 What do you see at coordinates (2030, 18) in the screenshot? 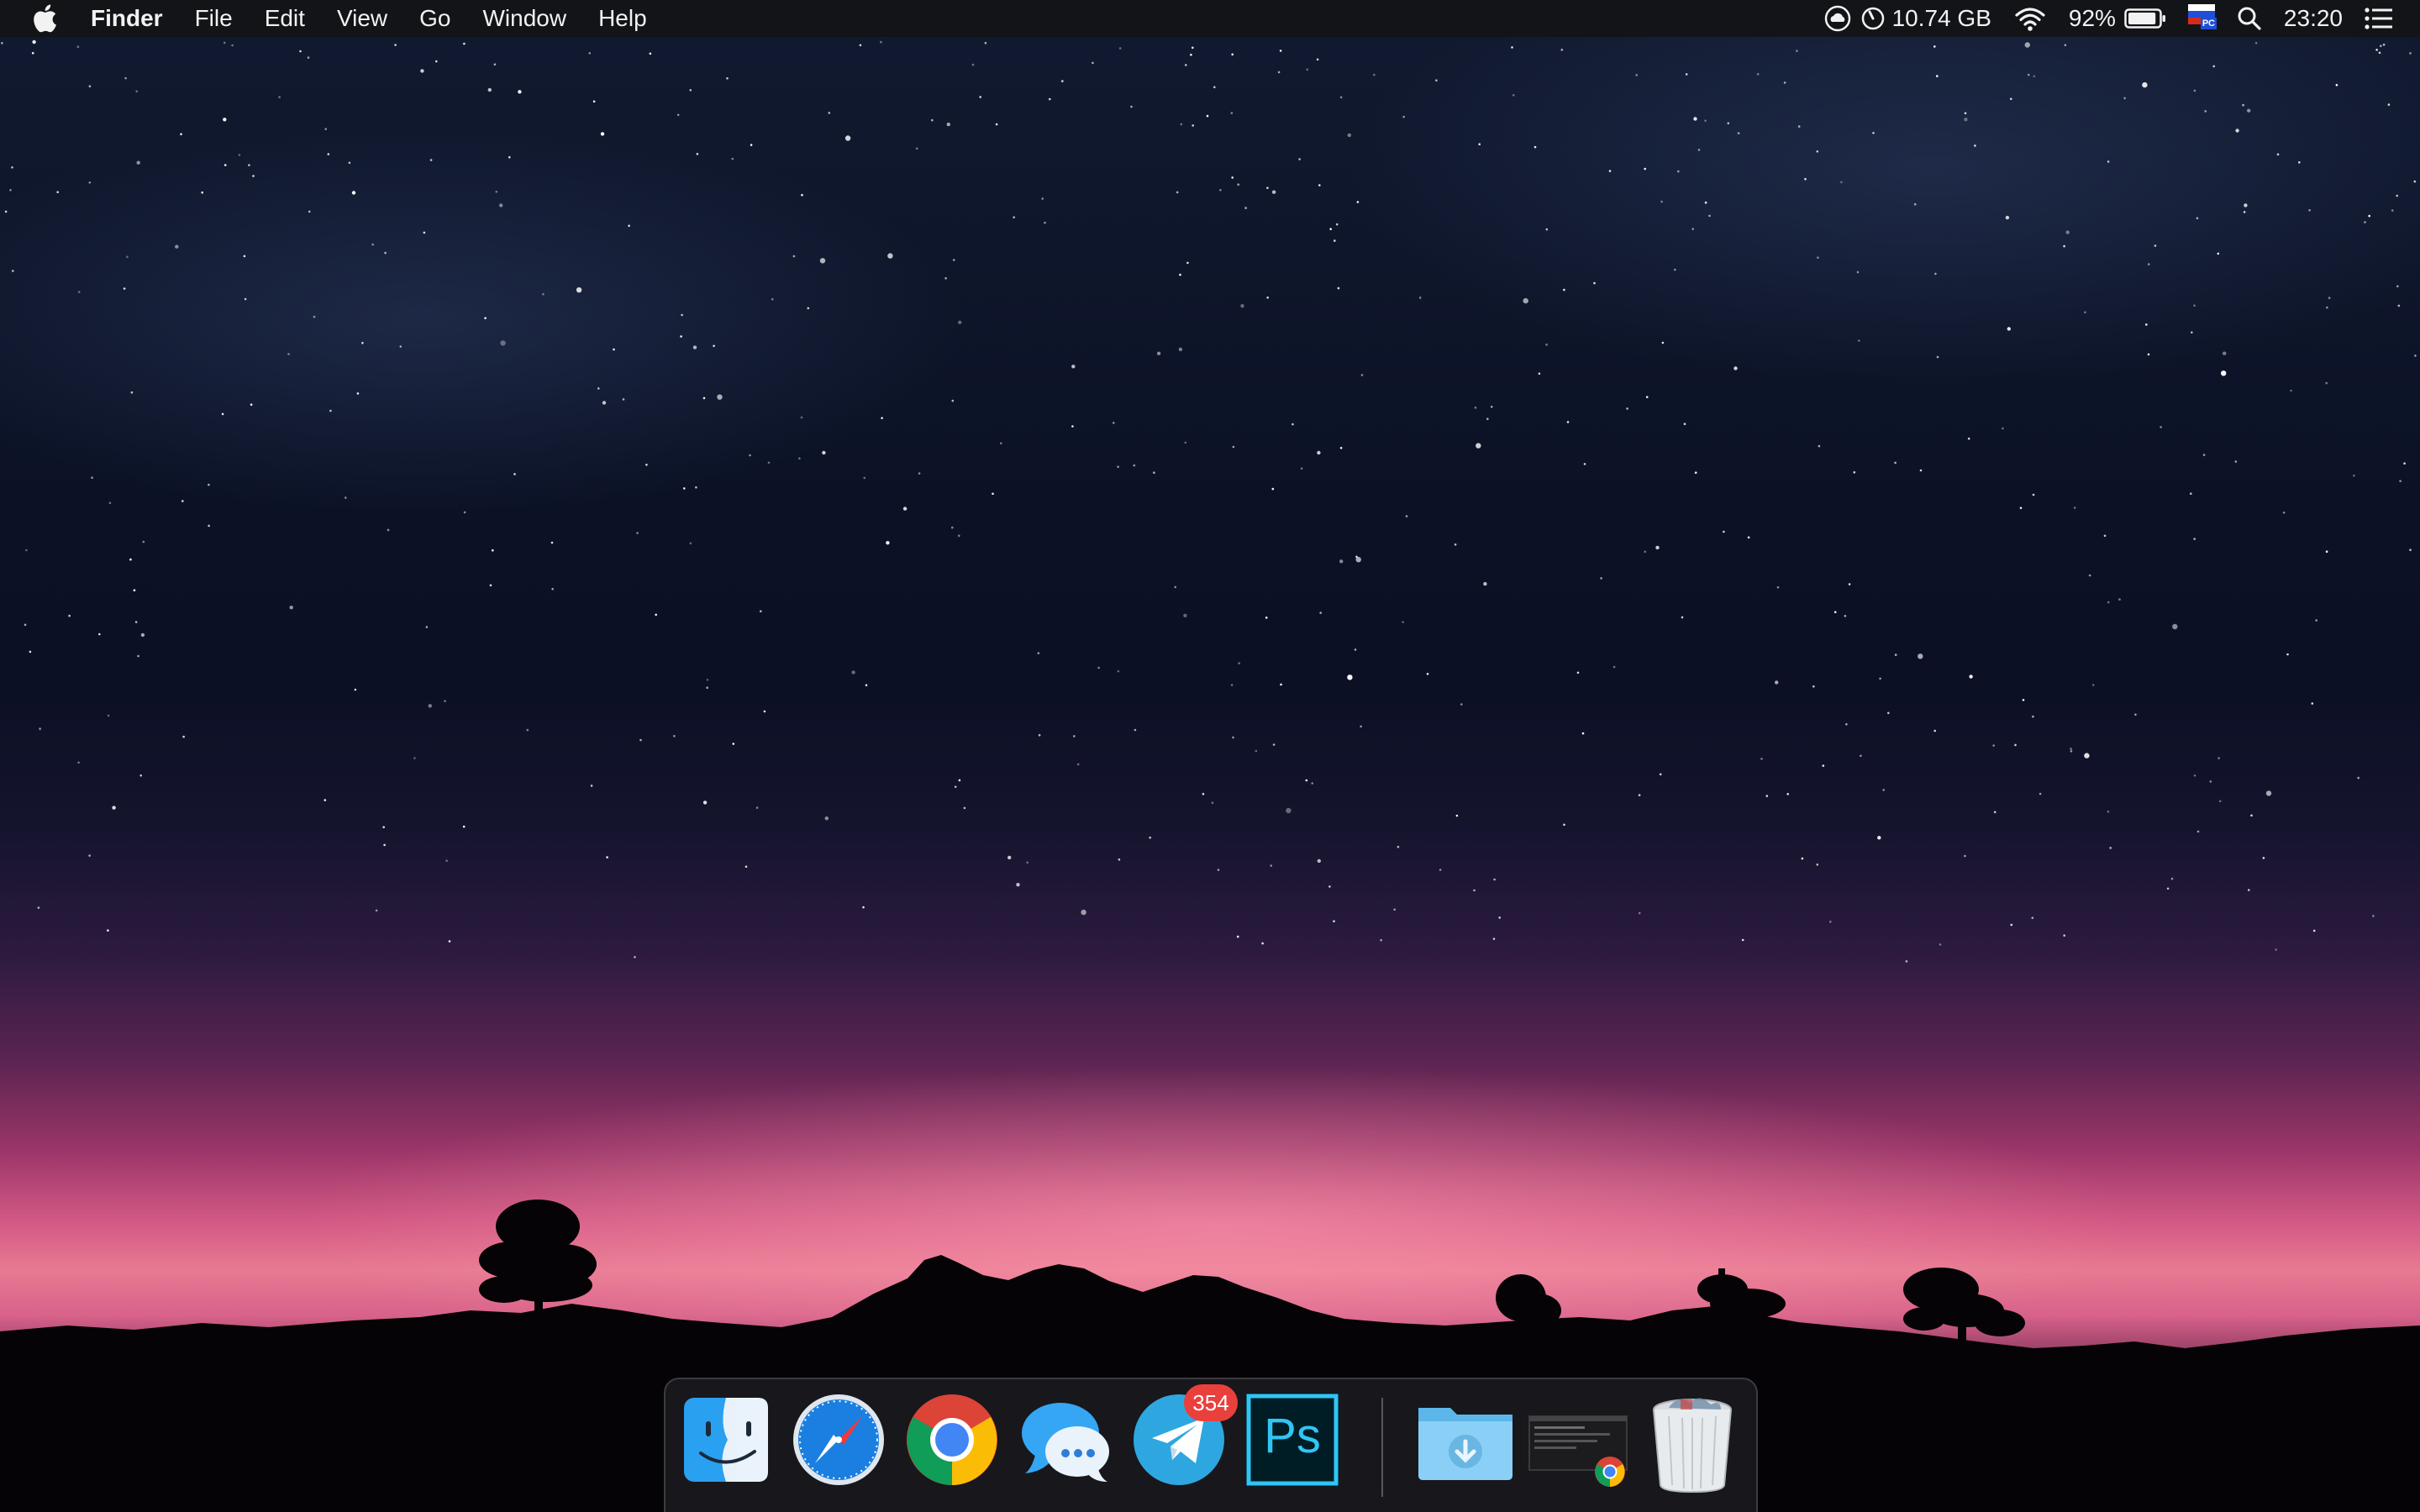
I see `wifi-icon` at bounding box center [2030, 18].